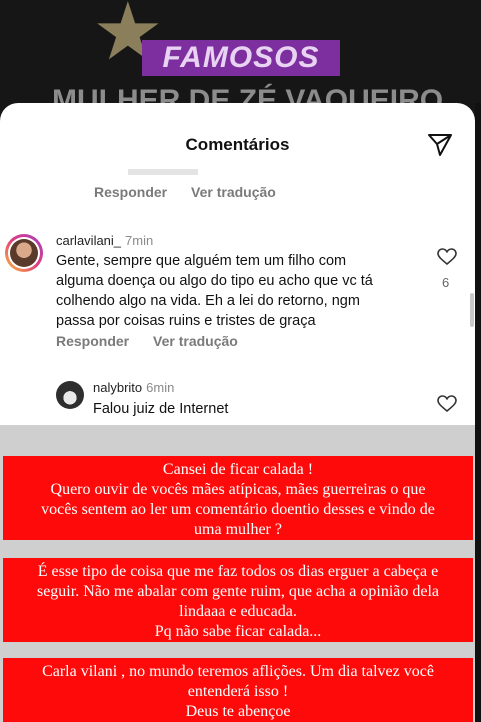  What do you see at coordinates (241, 58) in the screenshot?
I see `famosos-badge: FAMOSOS` at bounding box center [241, 58].